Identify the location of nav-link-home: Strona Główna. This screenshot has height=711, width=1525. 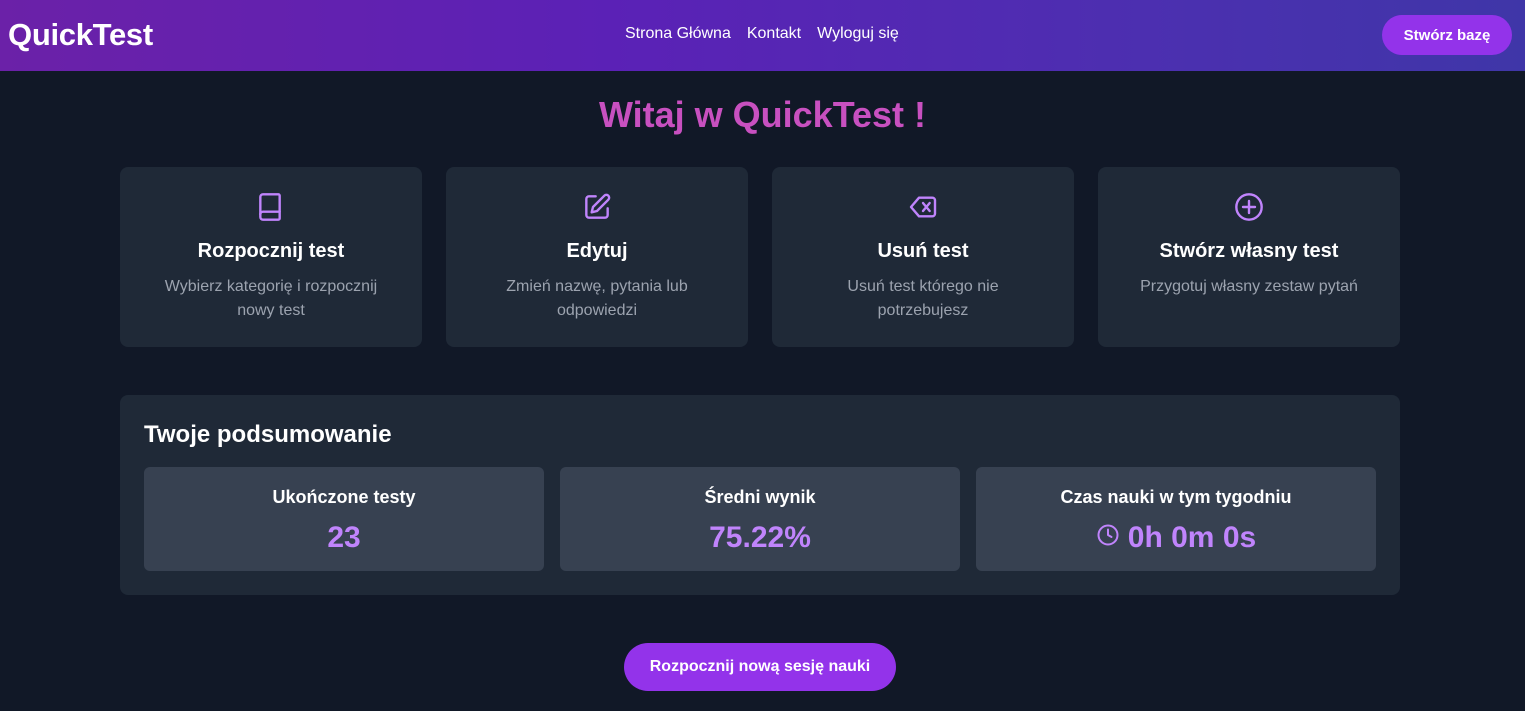
(678, 34).